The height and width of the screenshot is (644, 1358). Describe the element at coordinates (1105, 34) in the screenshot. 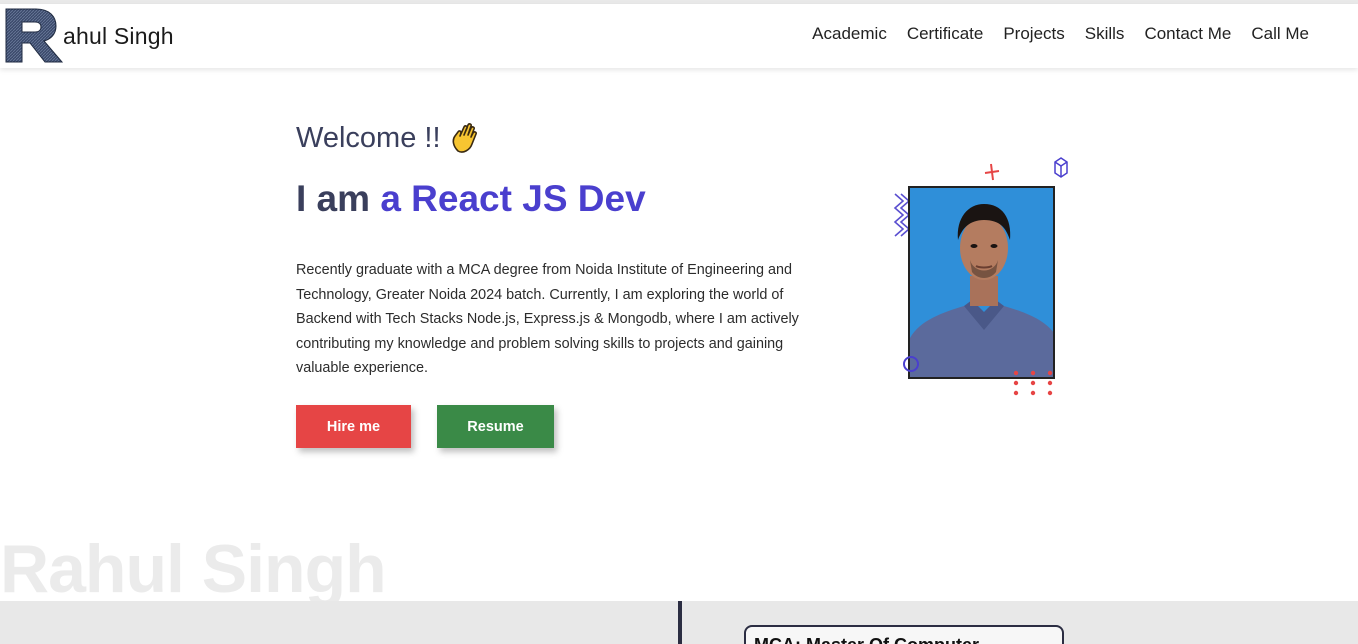

I see `nav-skills: Skills` at that location.